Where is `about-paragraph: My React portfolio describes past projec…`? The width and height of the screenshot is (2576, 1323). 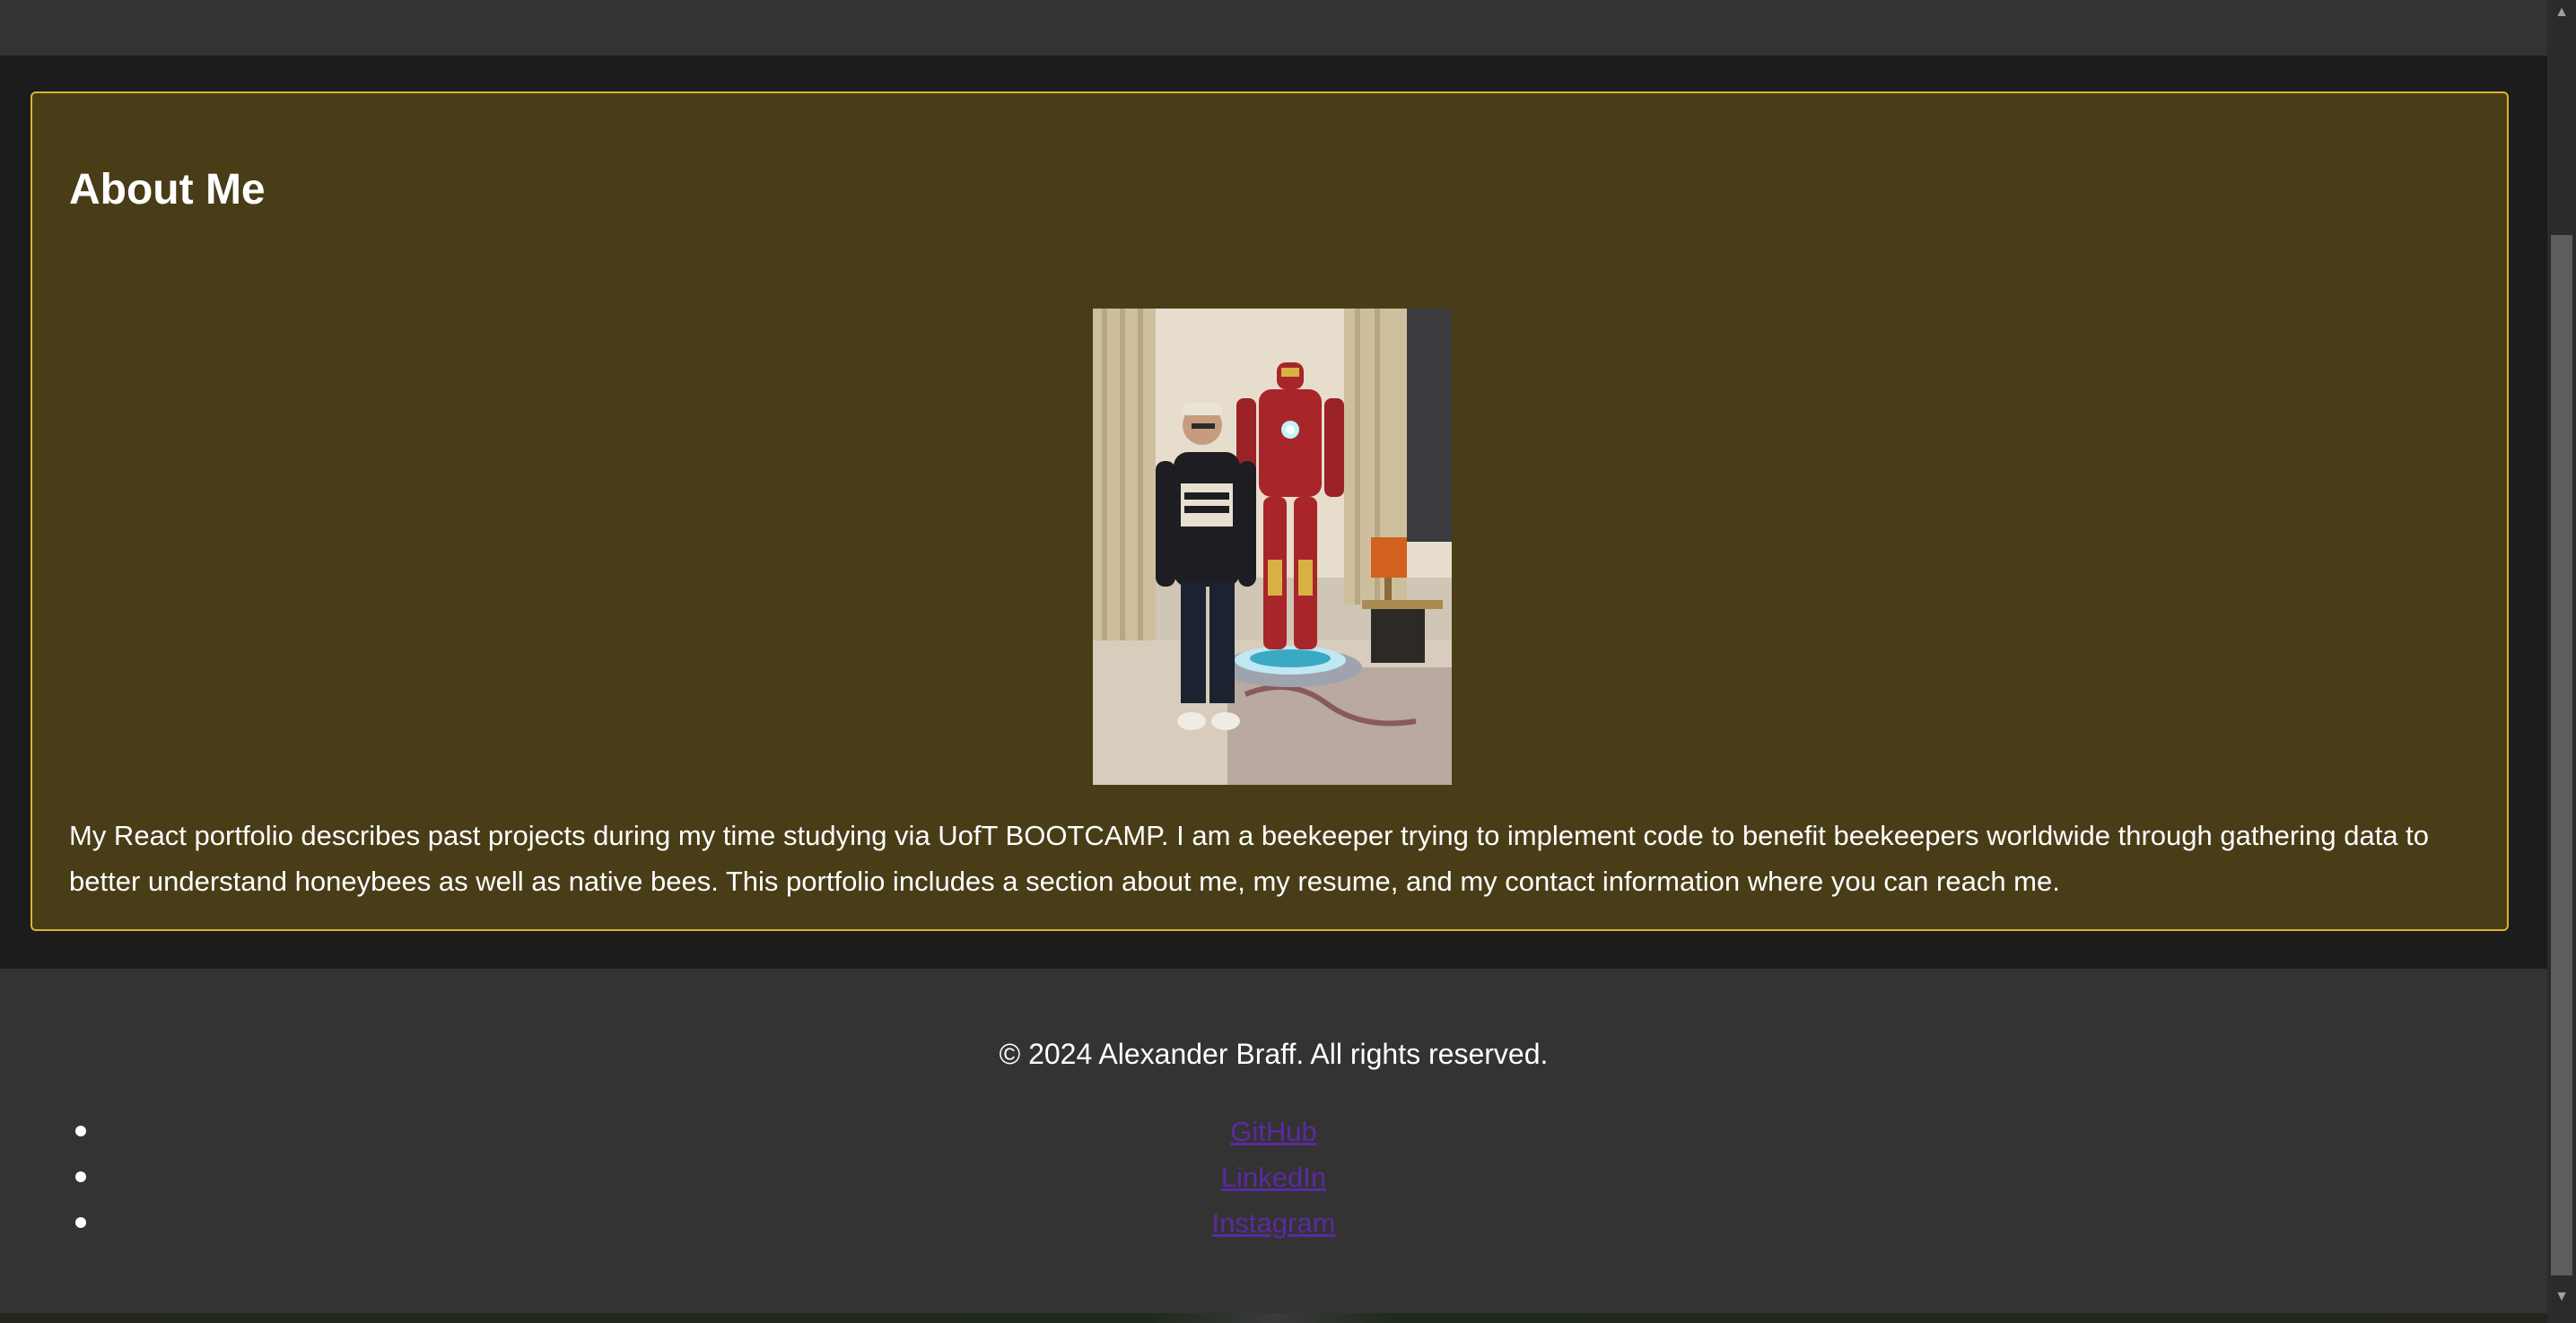 about-paragraph: My React portfolio describes past projec… is located at coordinates (1250, 858).